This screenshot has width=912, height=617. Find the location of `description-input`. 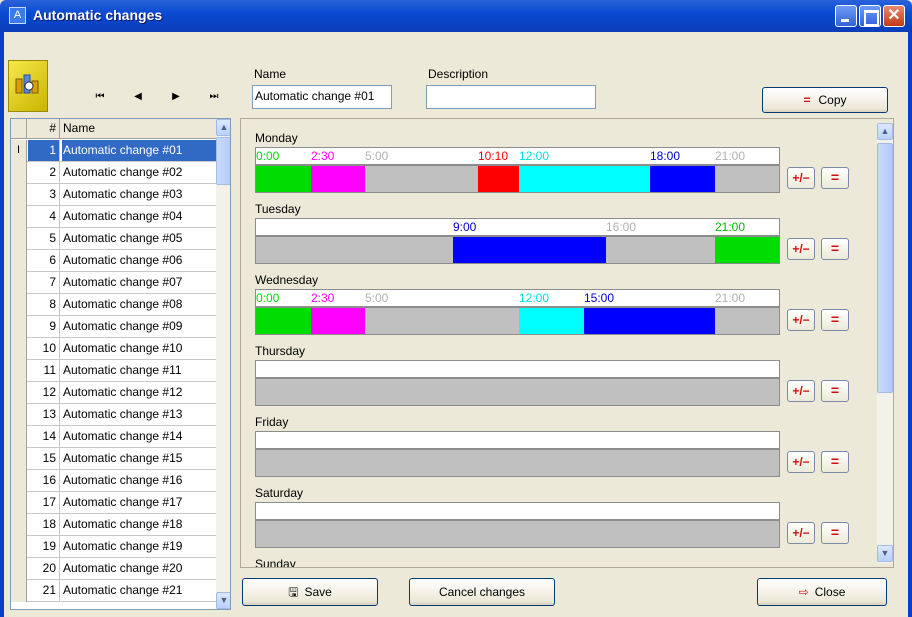

description-input is located at coordinates (511, 97).